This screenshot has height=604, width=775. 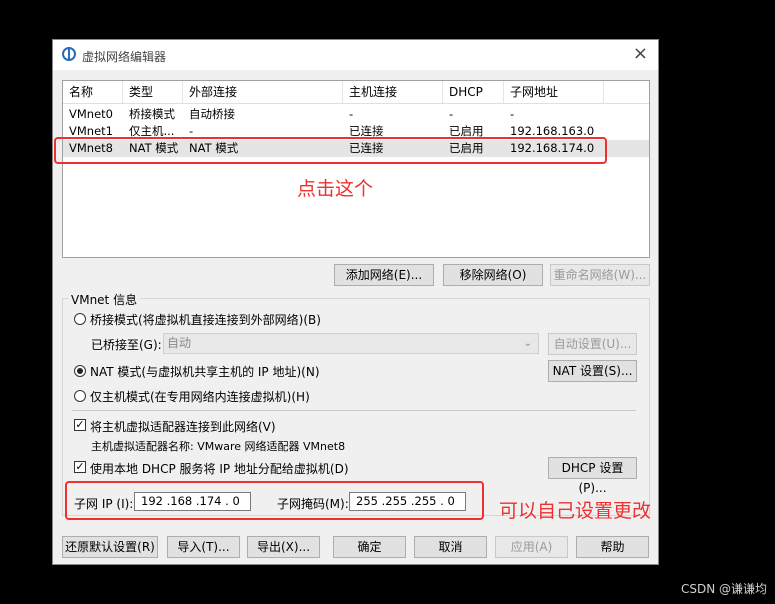 What do you see at coordinates (205, 319) in the screenshot?
I see `bridge-mode-label: 桥接模式(将虚拟机直接连接到外部网络)(B)` at bounding box center [205, 319].